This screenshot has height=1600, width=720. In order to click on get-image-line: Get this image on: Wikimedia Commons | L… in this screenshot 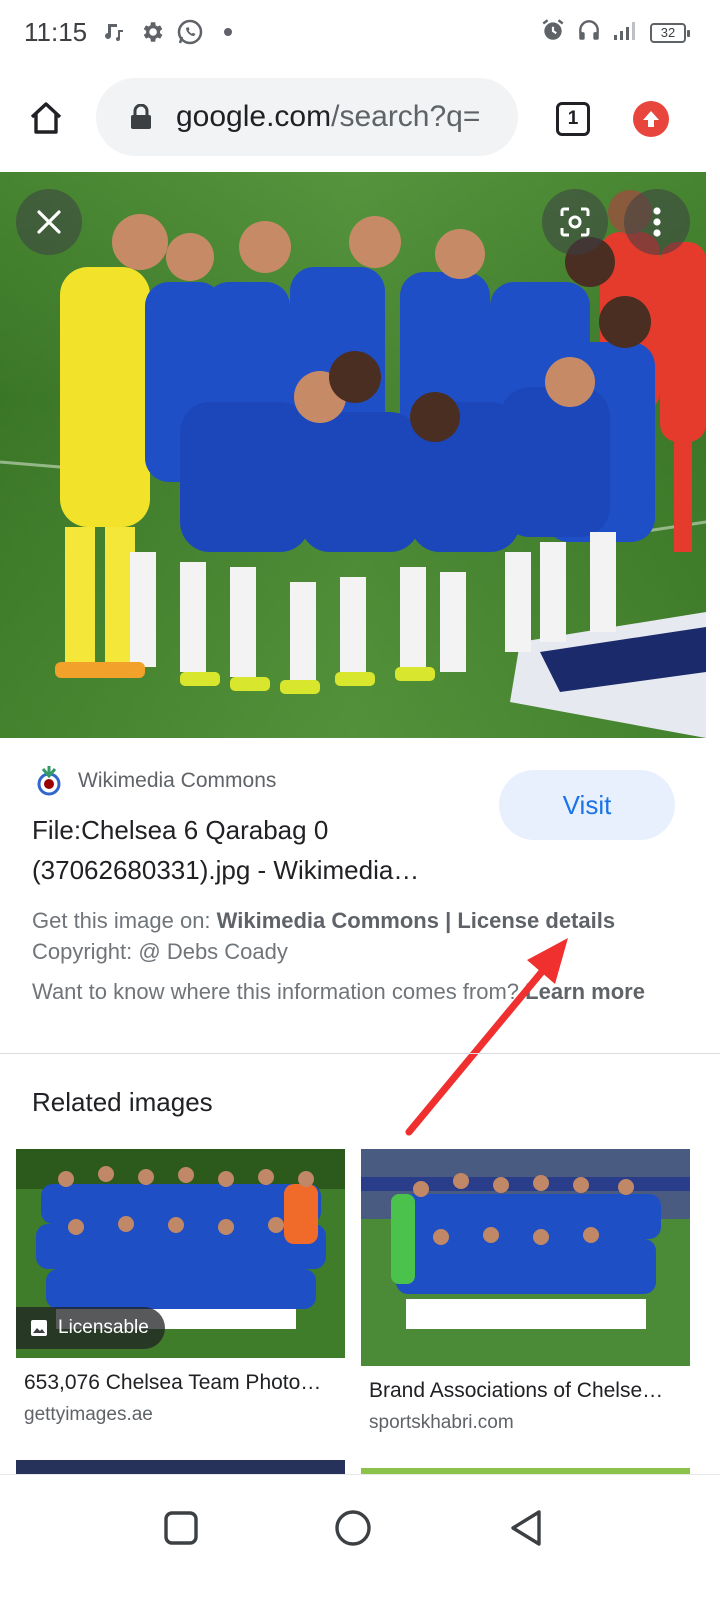, I will do `click(357, 920)`.